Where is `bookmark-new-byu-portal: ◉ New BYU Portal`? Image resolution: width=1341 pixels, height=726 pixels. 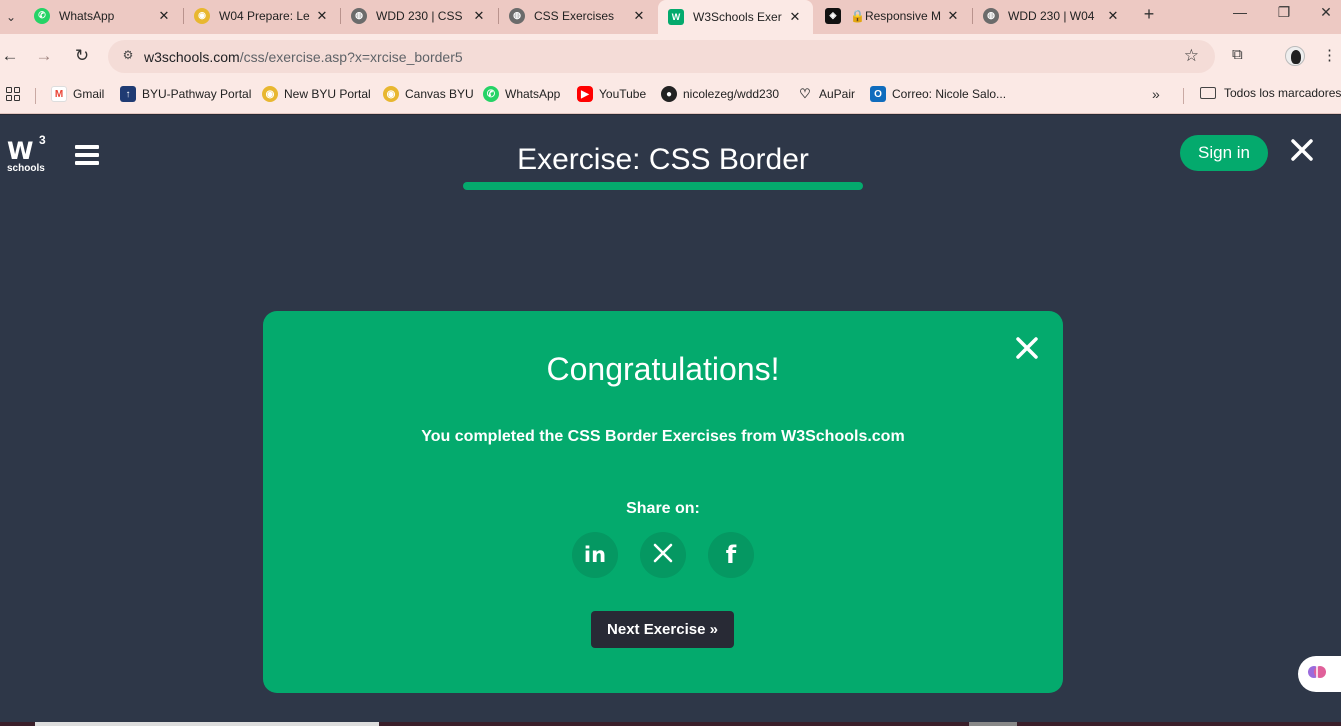 bookmark-new-byu-portal: ◉ New BYU Portal is located at coordinates (316, 94).